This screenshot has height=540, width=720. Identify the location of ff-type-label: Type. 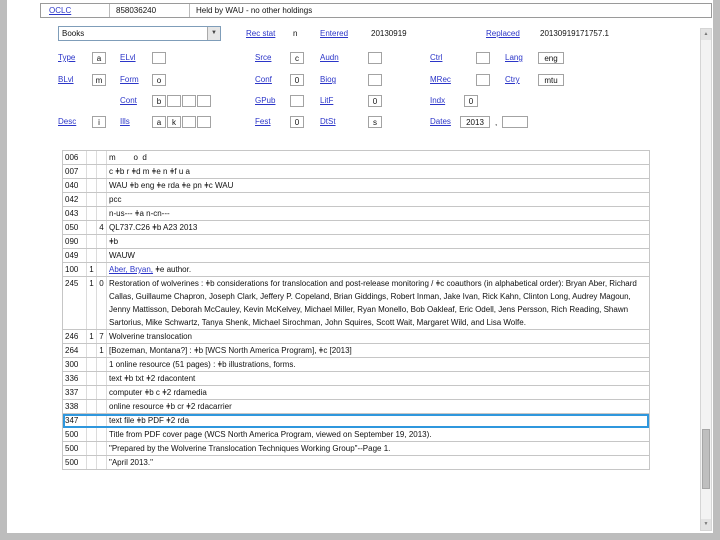
(66, 58).